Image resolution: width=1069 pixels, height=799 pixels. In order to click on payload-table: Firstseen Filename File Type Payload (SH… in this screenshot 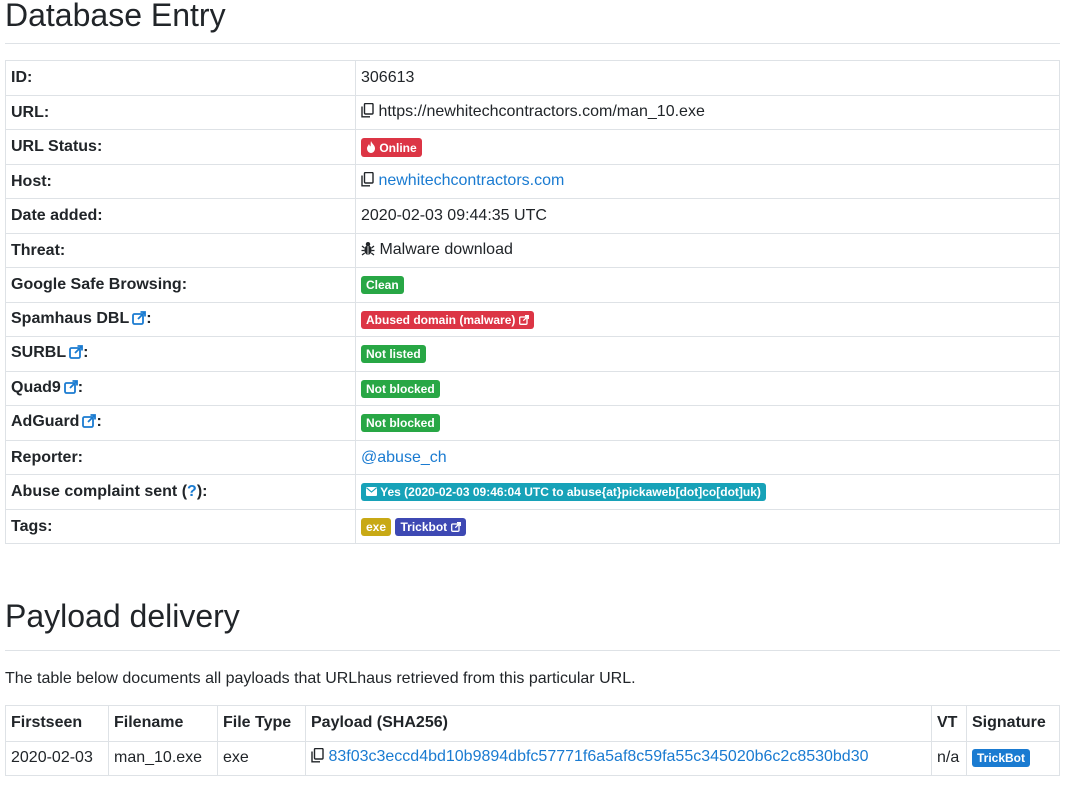, I will do `click(532, 740)`.